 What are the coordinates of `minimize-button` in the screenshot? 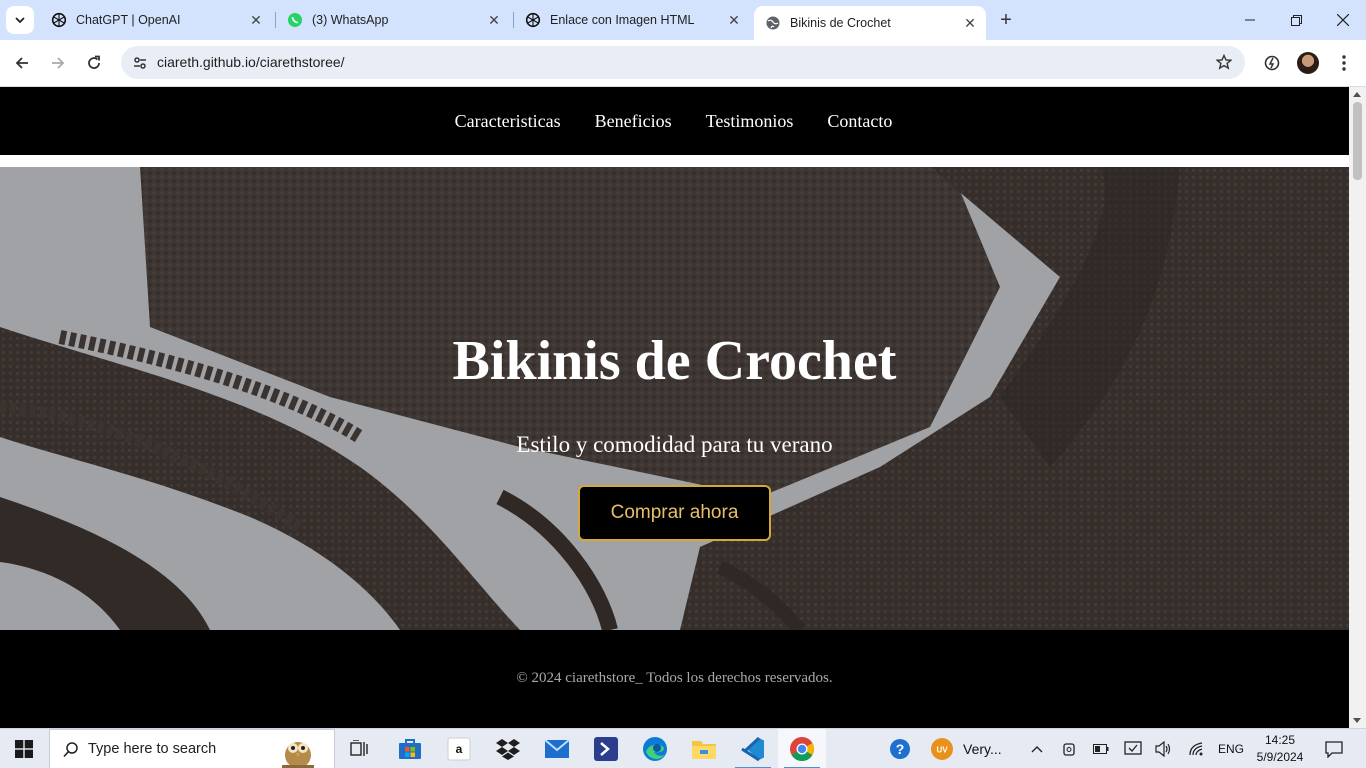 It's located at (1250, 20).